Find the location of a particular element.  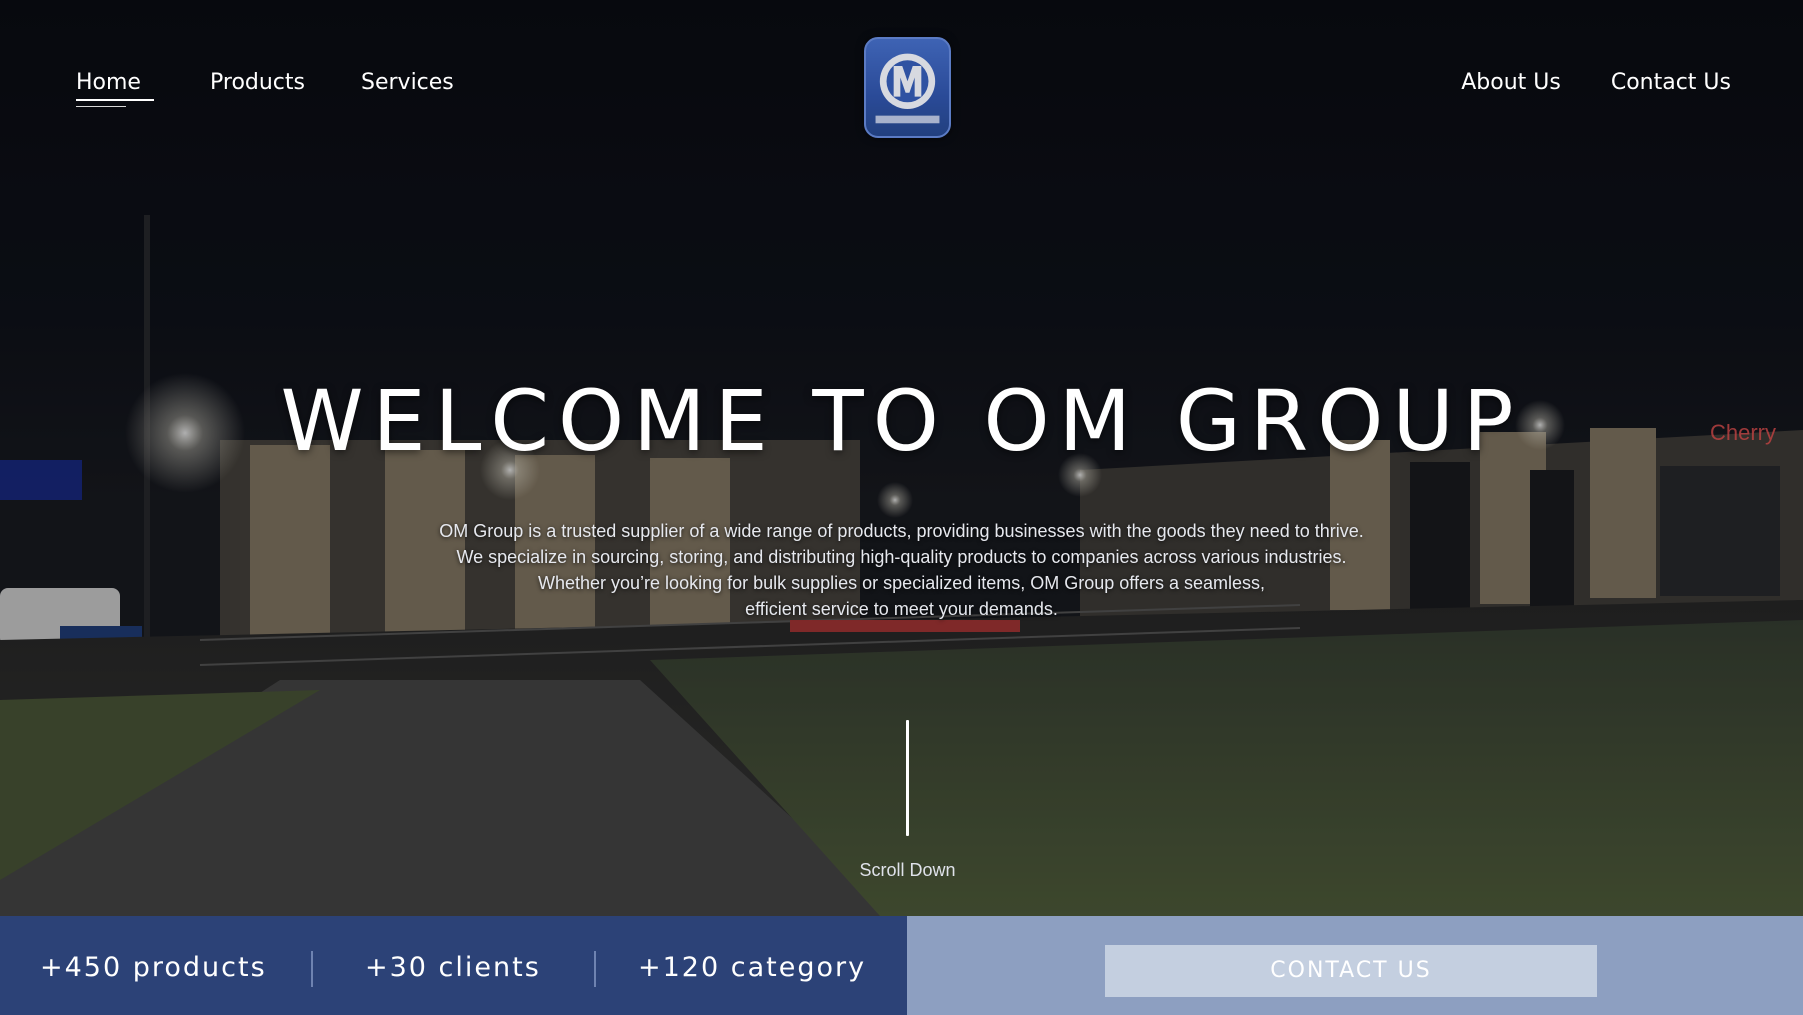

nav-contact-link: Contact Us is located at coordinates (1671, 82).